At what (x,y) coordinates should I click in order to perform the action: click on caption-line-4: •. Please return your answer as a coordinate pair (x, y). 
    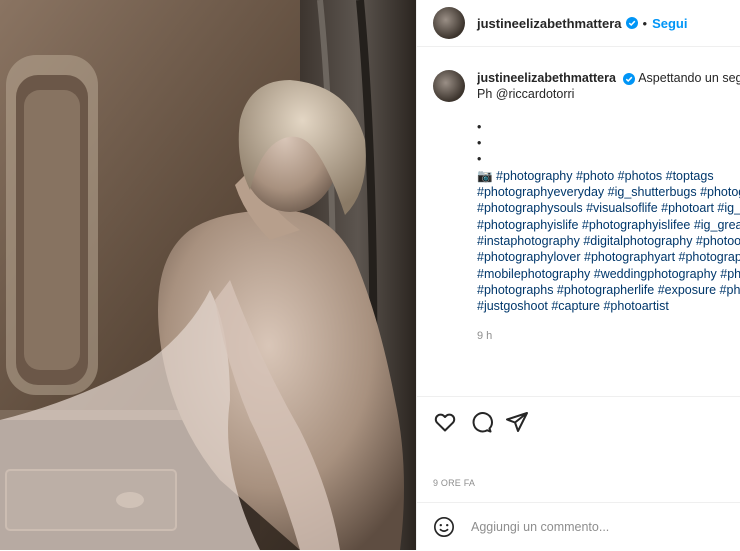
    Looking at the image, I should click on (479, 143).